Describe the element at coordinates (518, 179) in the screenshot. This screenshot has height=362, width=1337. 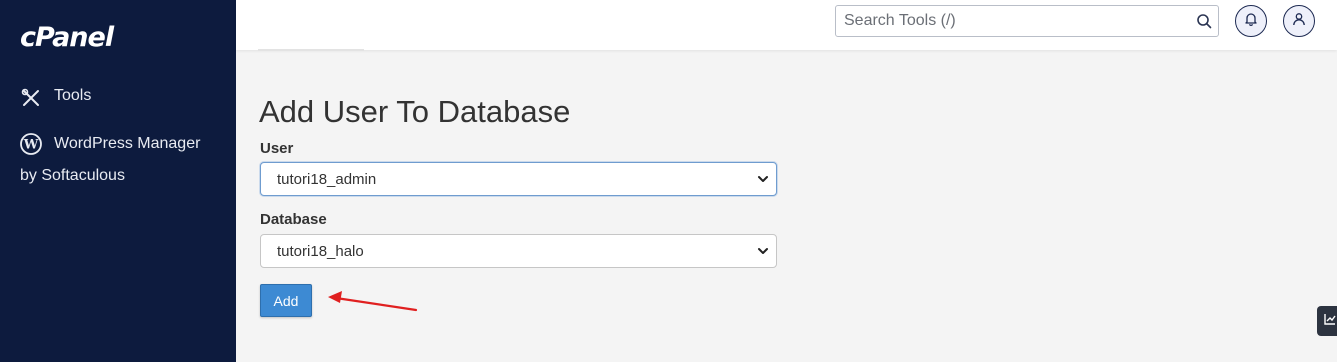
I see `user-select: tutori18_admin` at that location.